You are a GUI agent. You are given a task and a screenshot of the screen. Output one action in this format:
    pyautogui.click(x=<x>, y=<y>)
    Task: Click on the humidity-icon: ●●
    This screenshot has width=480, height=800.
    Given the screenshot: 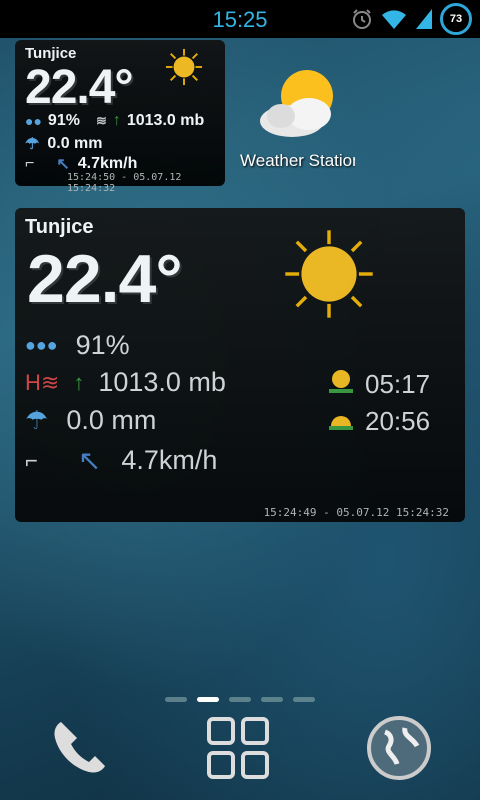 What is the action you would take?
    pyautogui.click(x=33, y=121)
    